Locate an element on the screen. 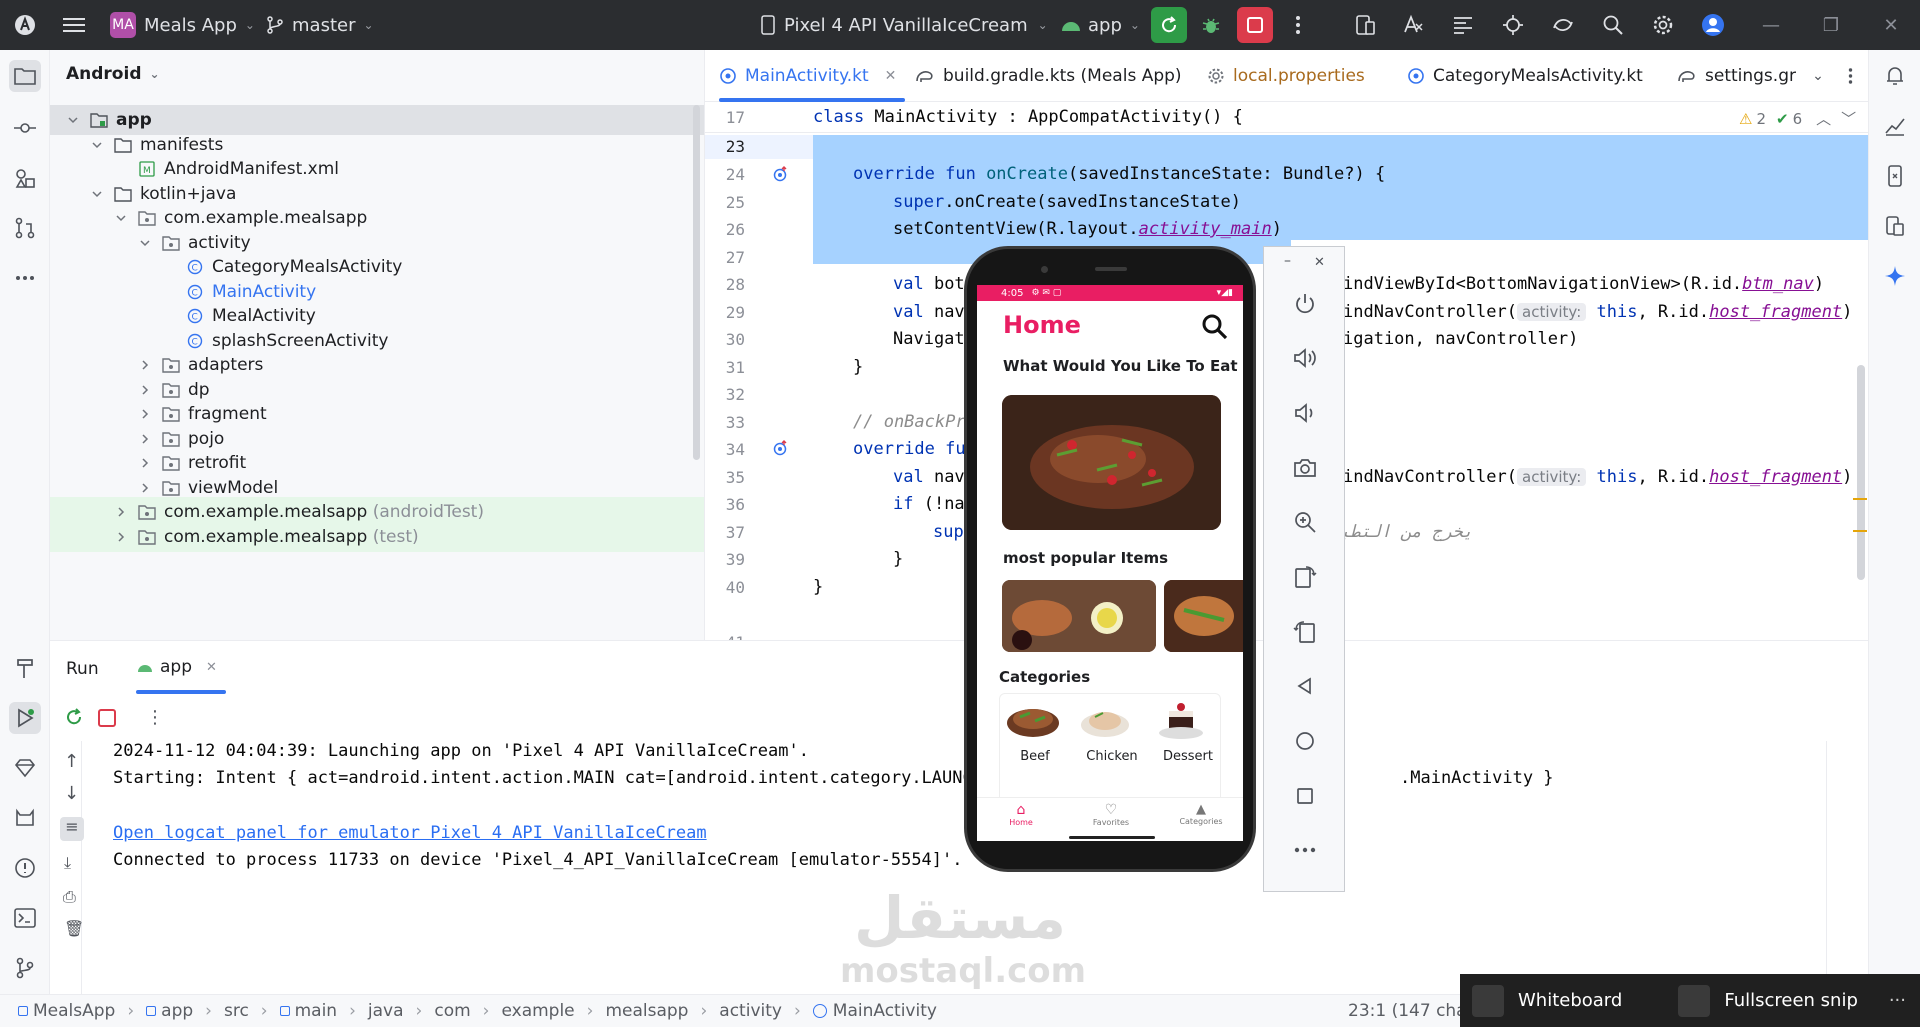  category-chicken: Chicken is located at coordinates (1112, 731).